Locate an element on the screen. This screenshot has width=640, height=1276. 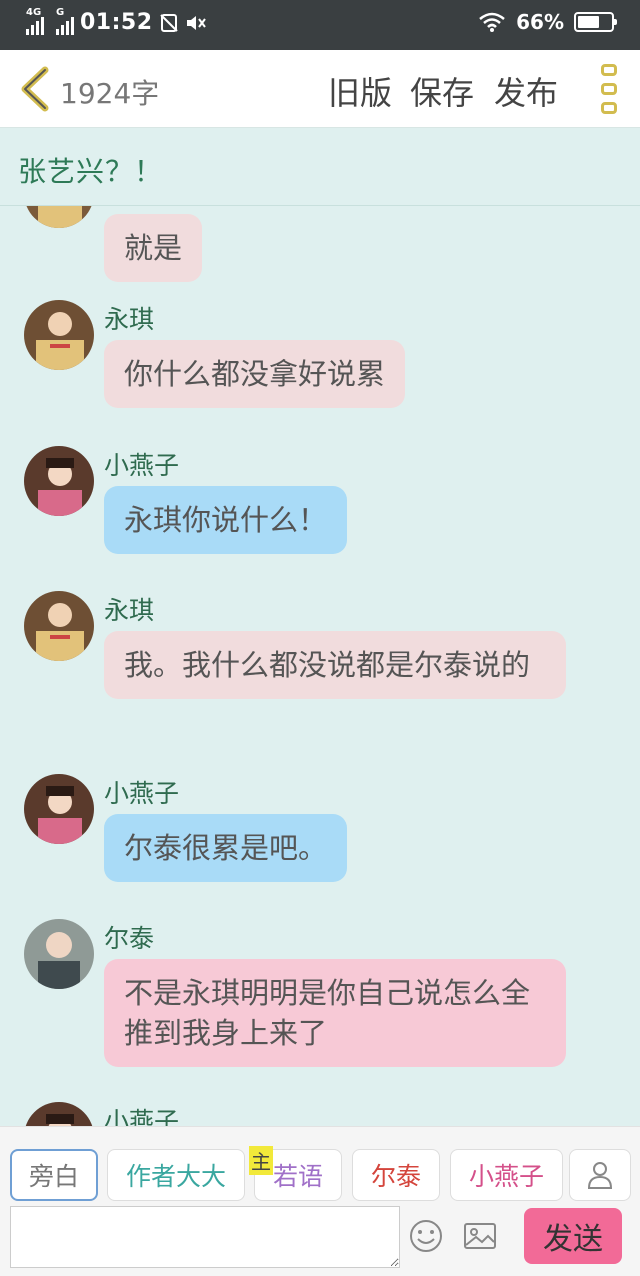
message-bubble: 永琪你说什么！ is located at coordinates (226, 520).